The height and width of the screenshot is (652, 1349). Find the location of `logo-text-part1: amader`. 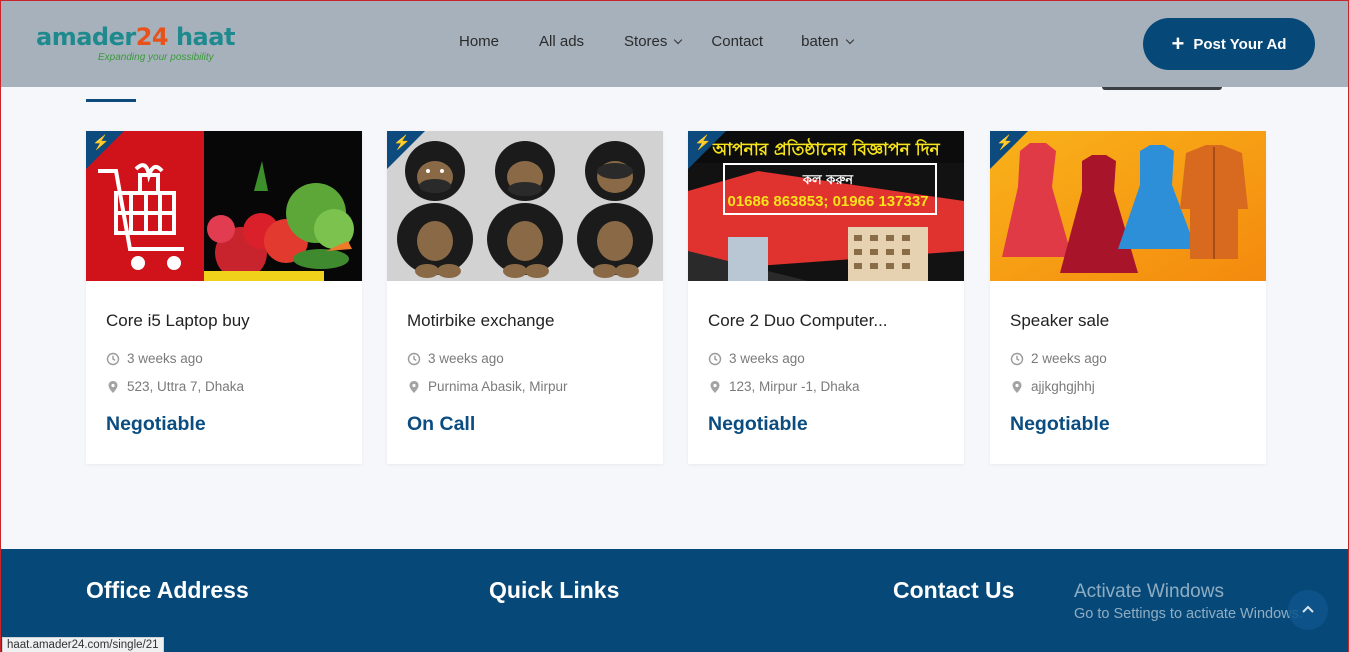

logo-text-part1: amader is located at coordinates (86, 37).